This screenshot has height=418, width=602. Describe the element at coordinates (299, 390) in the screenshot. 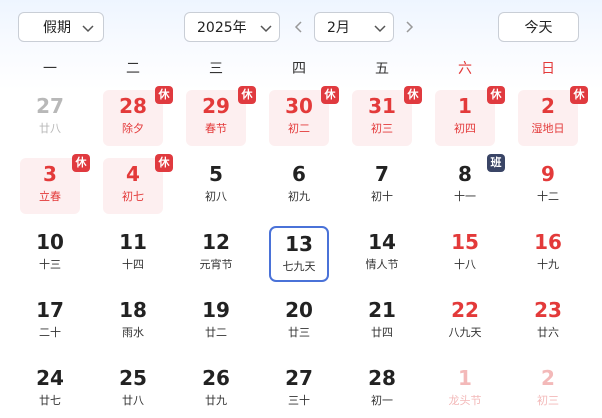

I see `day-cell: 27 三十` at that location.